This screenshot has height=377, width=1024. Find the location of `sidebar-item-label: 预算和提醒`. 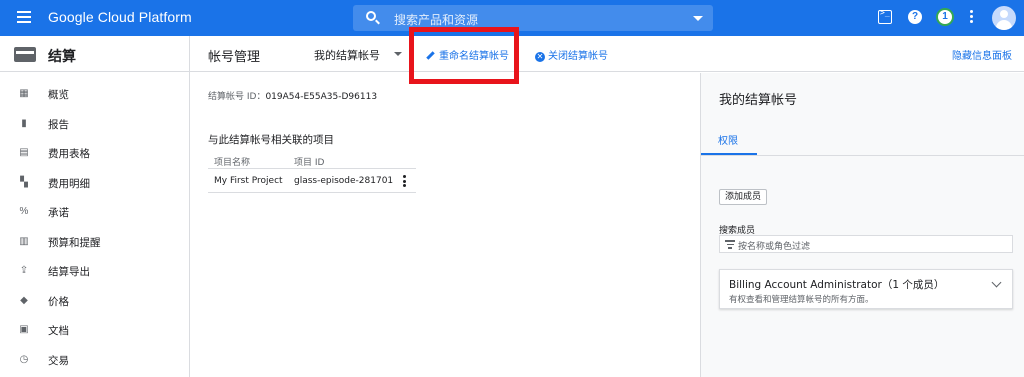

sidebar-item-label: 预算和提醒 is located at coordinates (74, 242).